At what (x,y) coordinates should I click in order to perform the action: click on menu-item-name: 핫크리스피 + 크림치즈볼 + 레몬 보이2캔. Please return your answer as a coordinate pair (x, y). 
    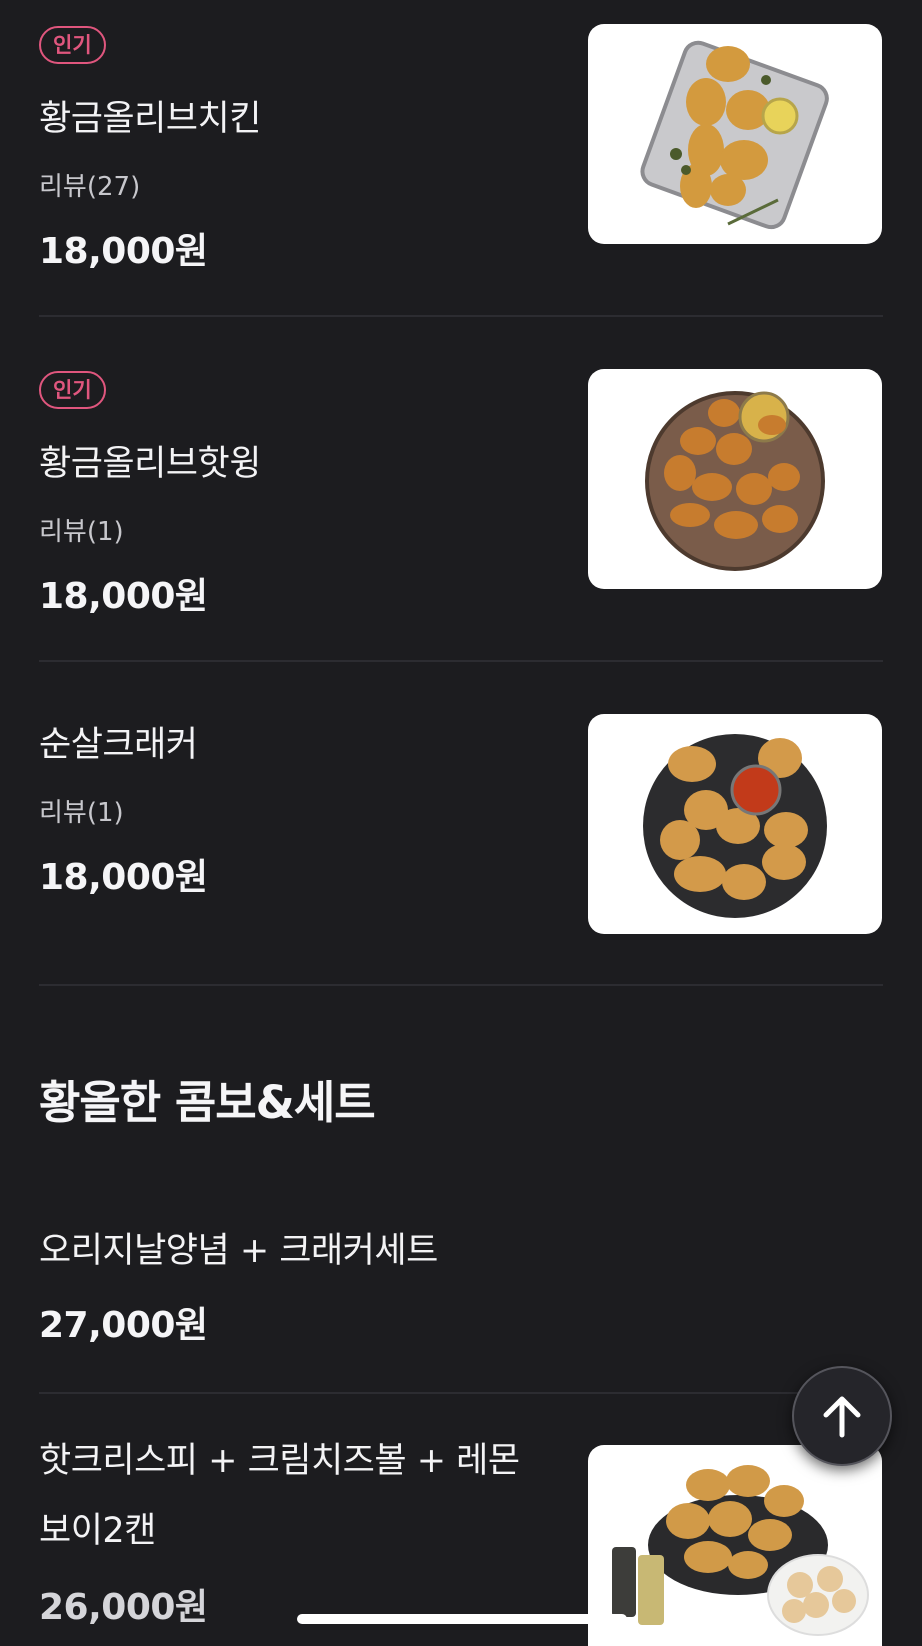
    Looking at the image, I should click on (299, 1496).